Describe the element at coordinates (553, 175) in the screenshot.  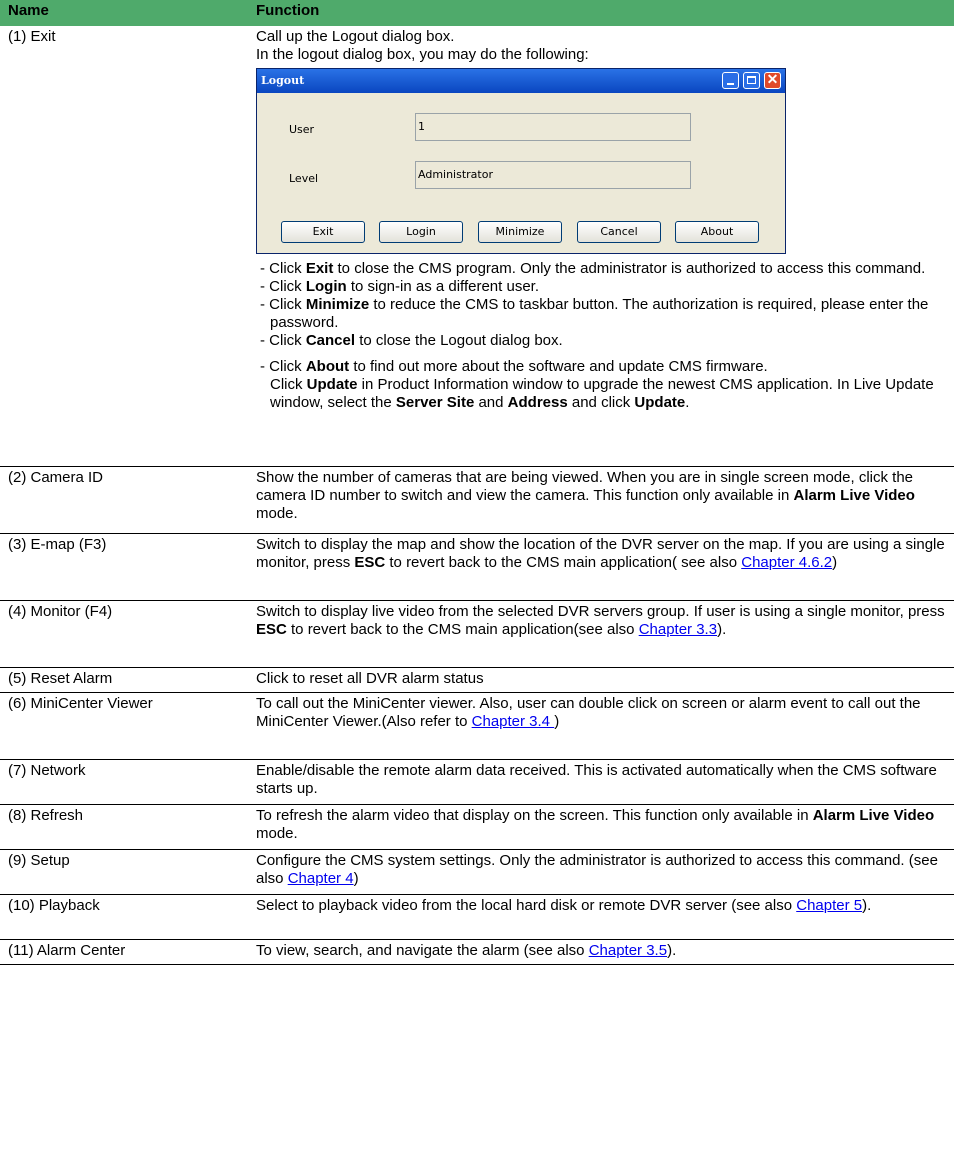
I see `level-field: Administrator` at that location.